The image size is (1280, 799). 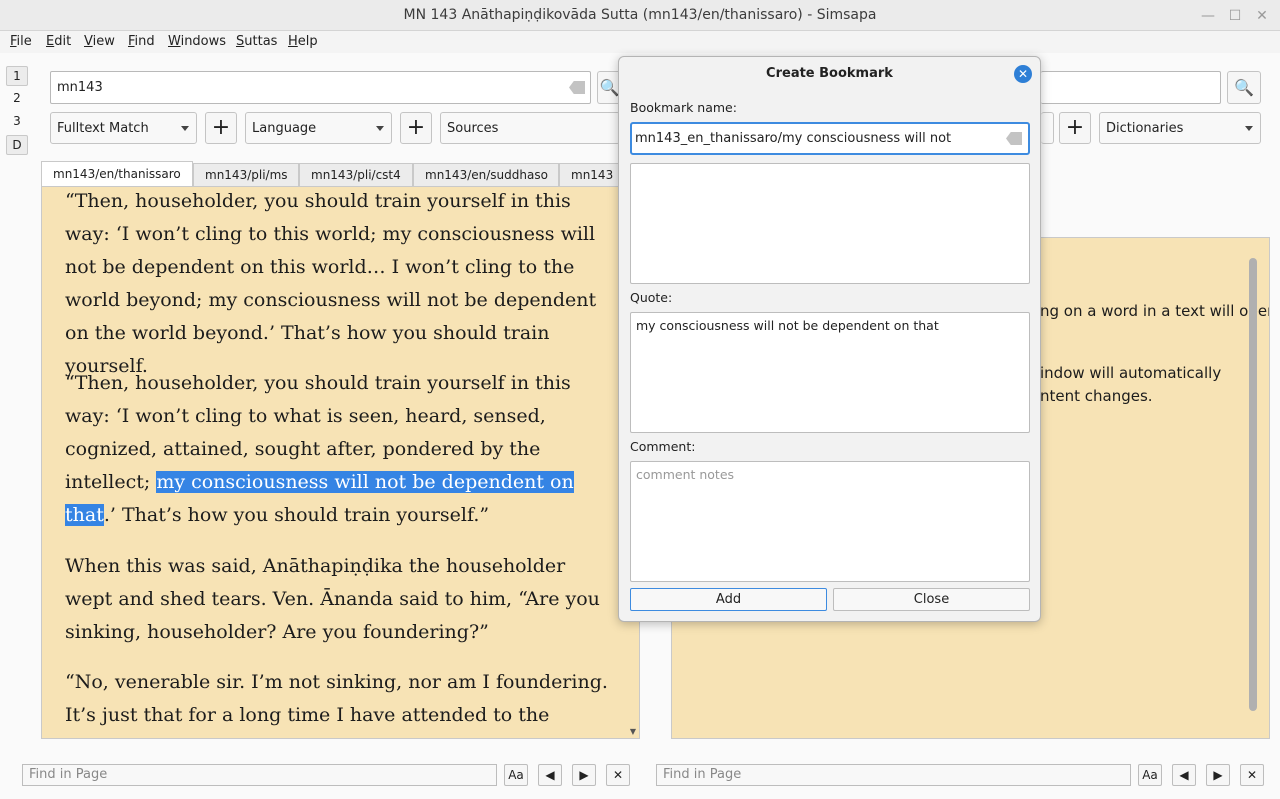 What do you see at coordinates (356, 175) in the screenshot?
I see `tab-mn143-pli-cst4: mn143/pli/cst4` at bounding box center [356, 175].